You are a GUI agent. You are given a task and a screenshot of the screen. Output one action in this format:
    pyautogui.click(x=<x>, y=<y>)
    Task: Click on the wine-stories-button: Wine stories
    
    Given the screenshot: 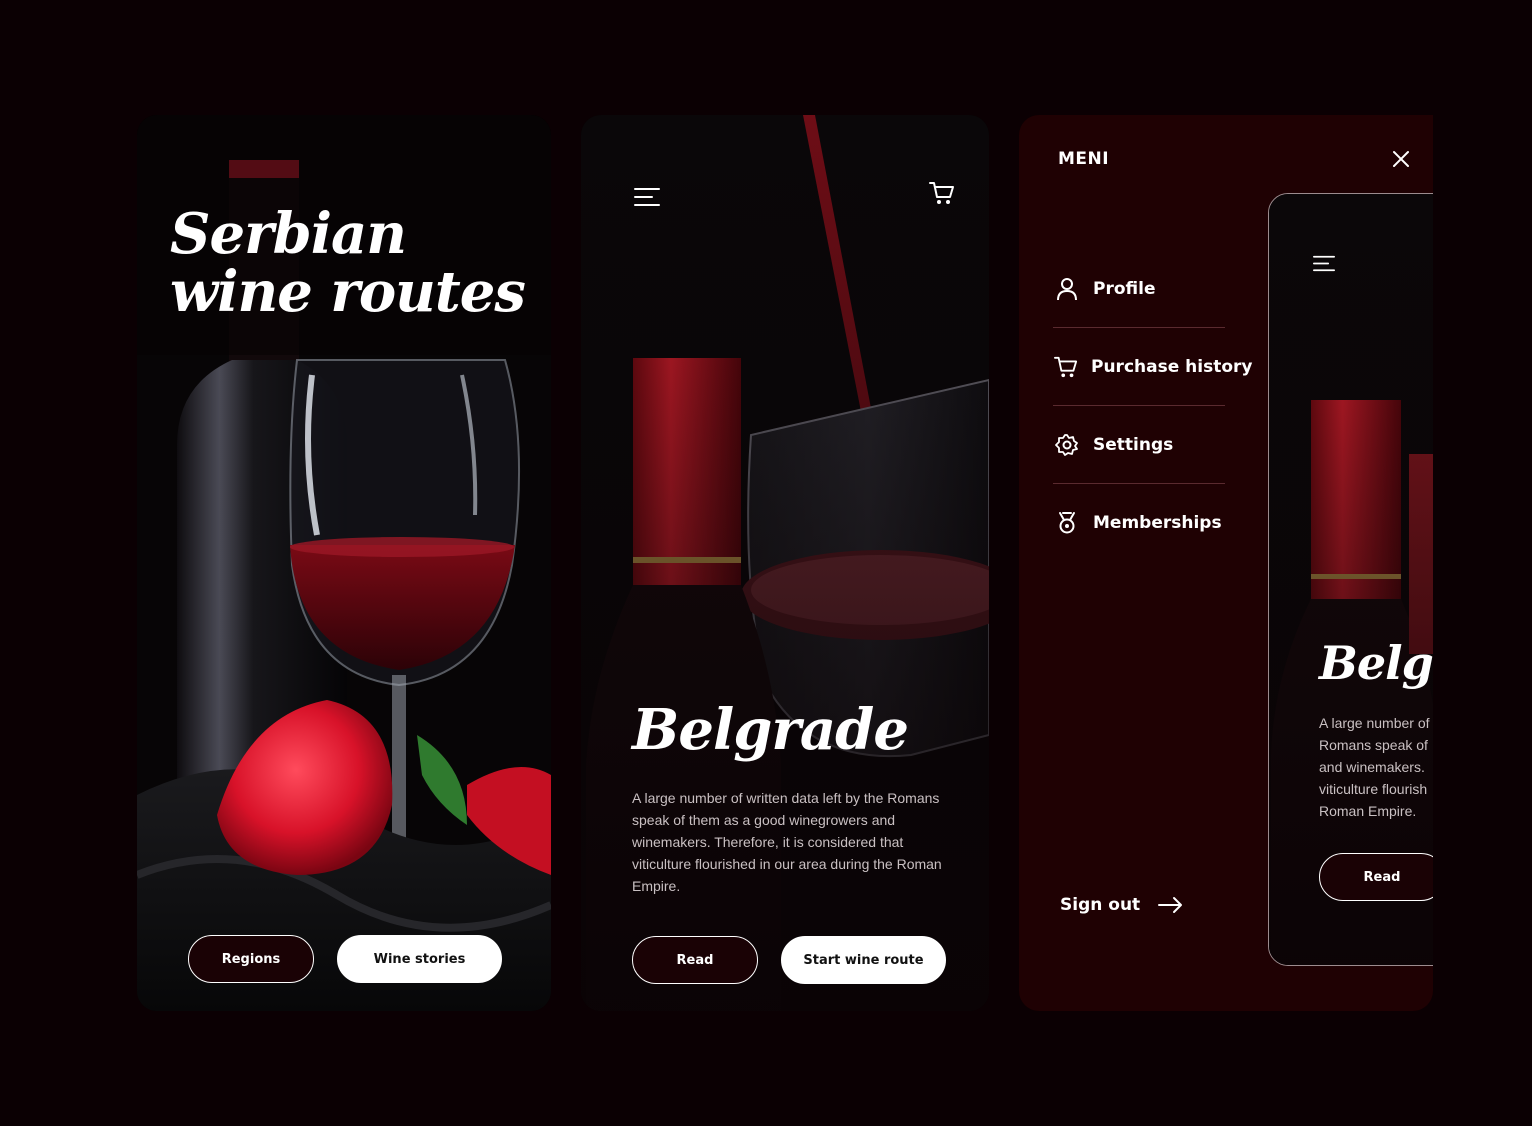 What is the action you would take?
    pyautogui.click(x=419, y=959)
    